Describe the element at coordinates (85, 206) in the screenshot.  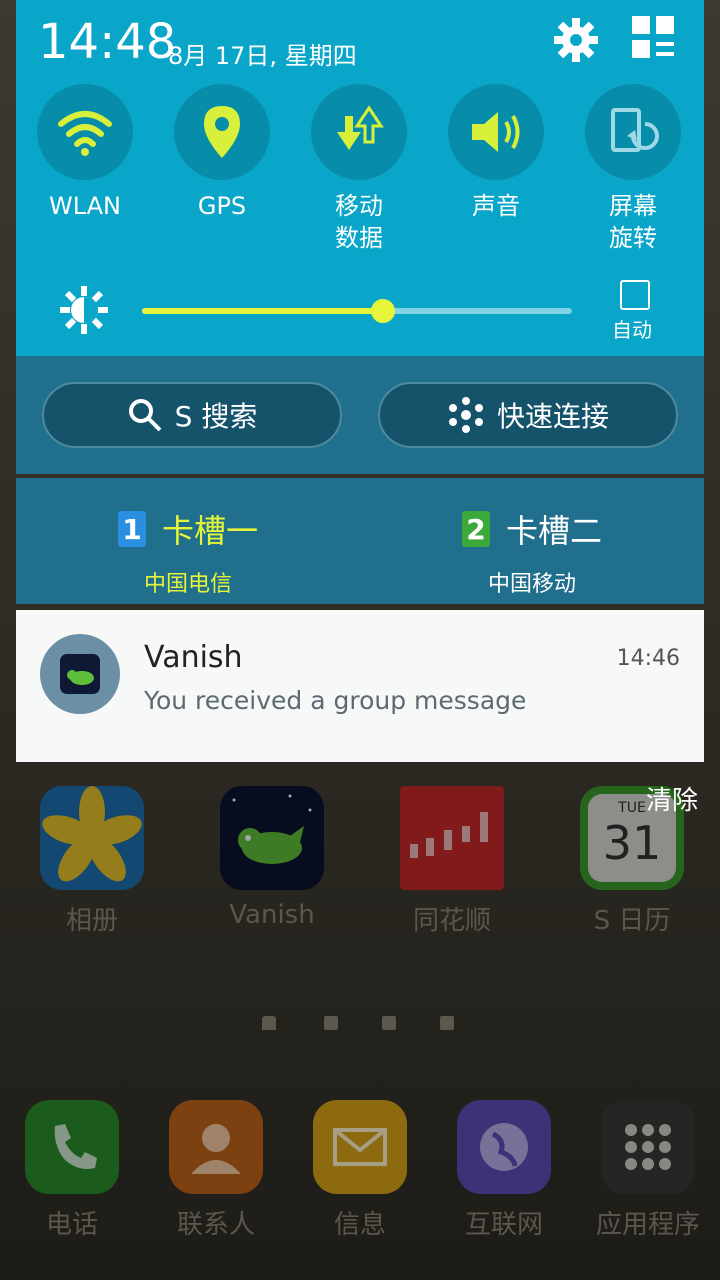
I see `tile-label: WLAN` at that location.